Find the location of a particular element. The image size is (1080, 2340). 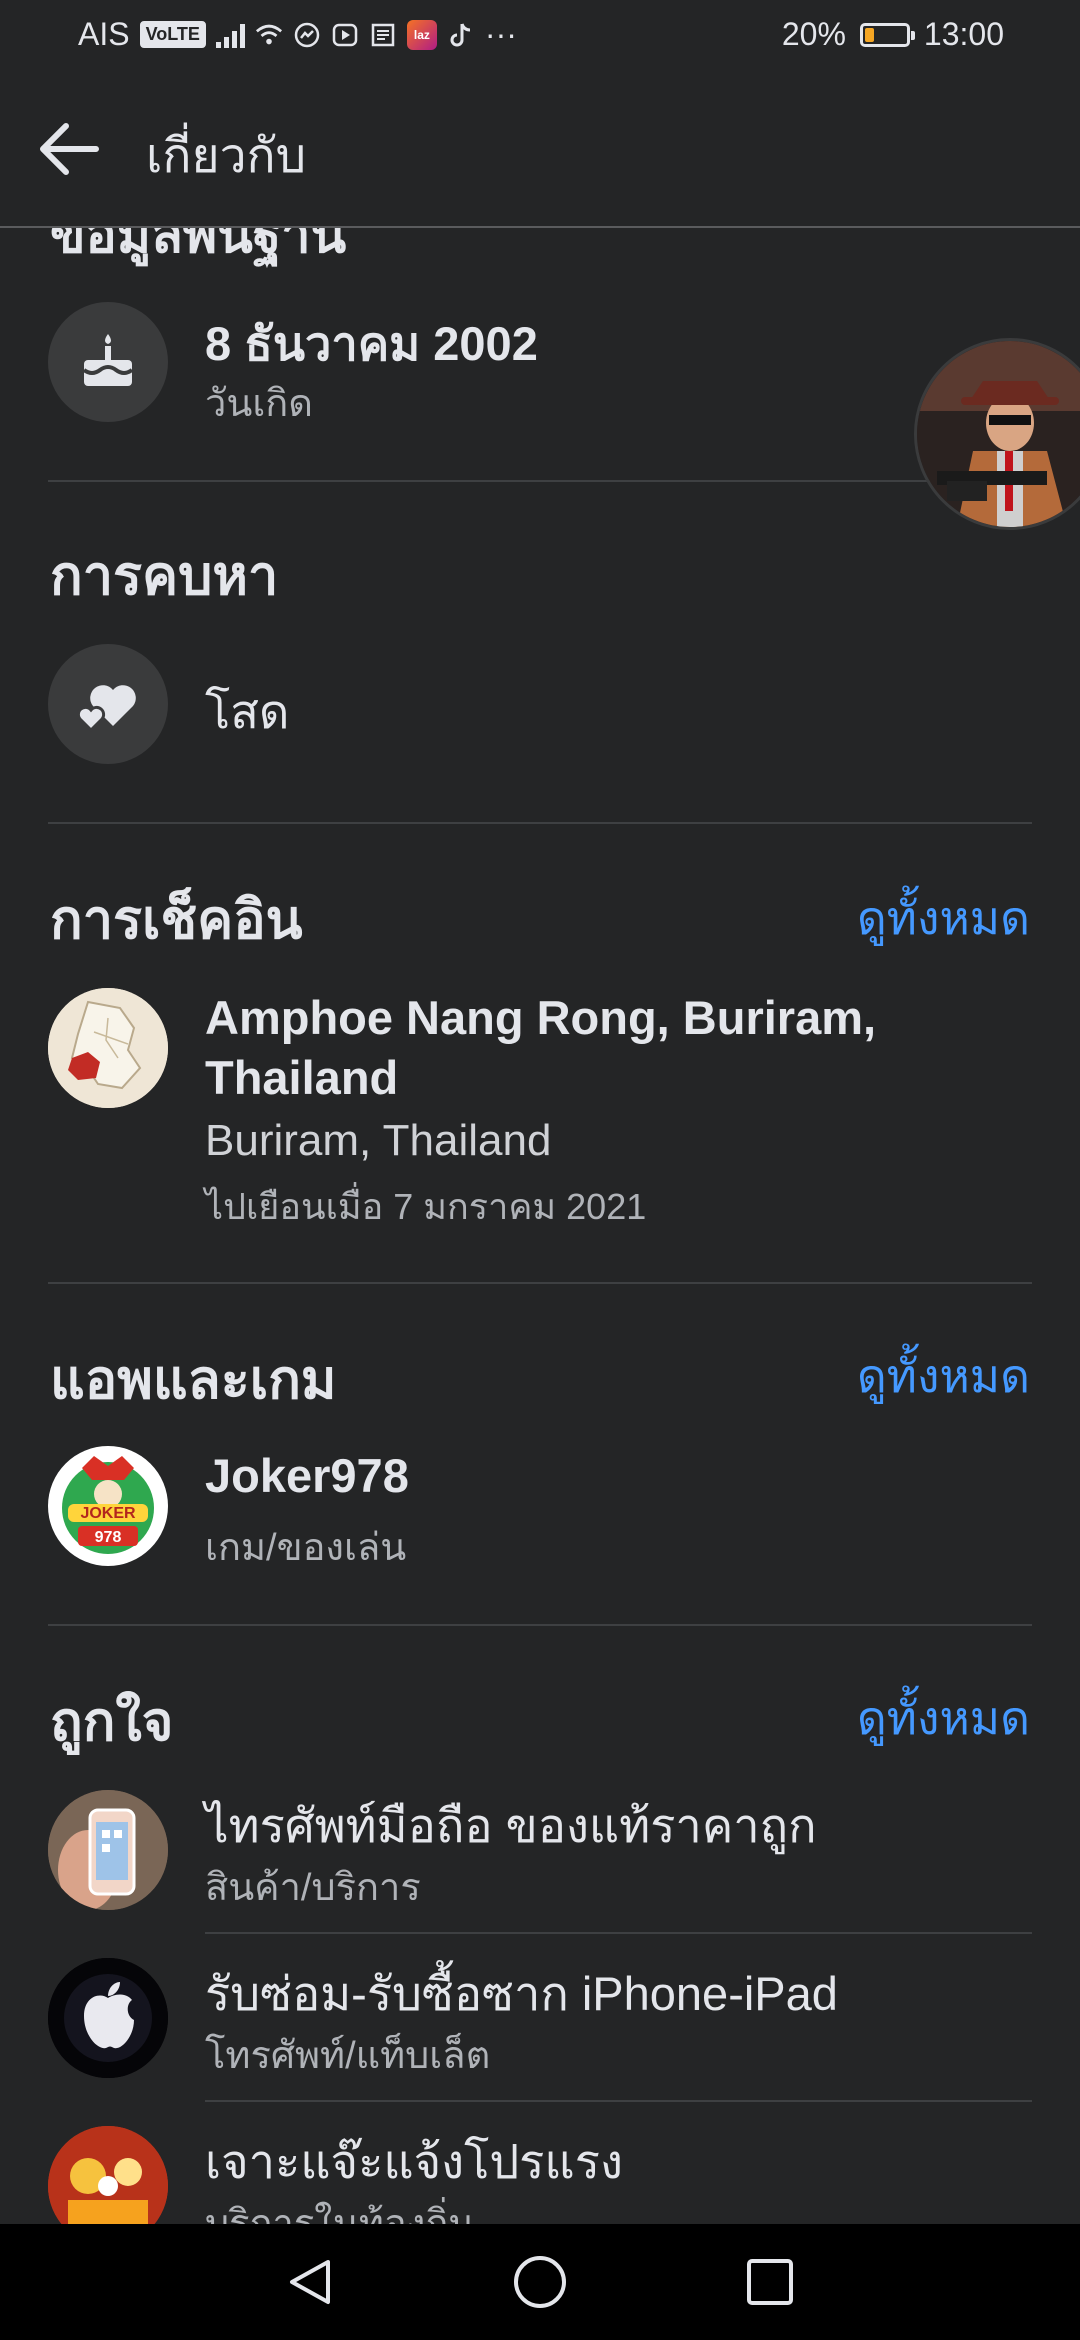

checkins-see-all-link: ดูทั้งหมด is located at coordinates (943, 918).